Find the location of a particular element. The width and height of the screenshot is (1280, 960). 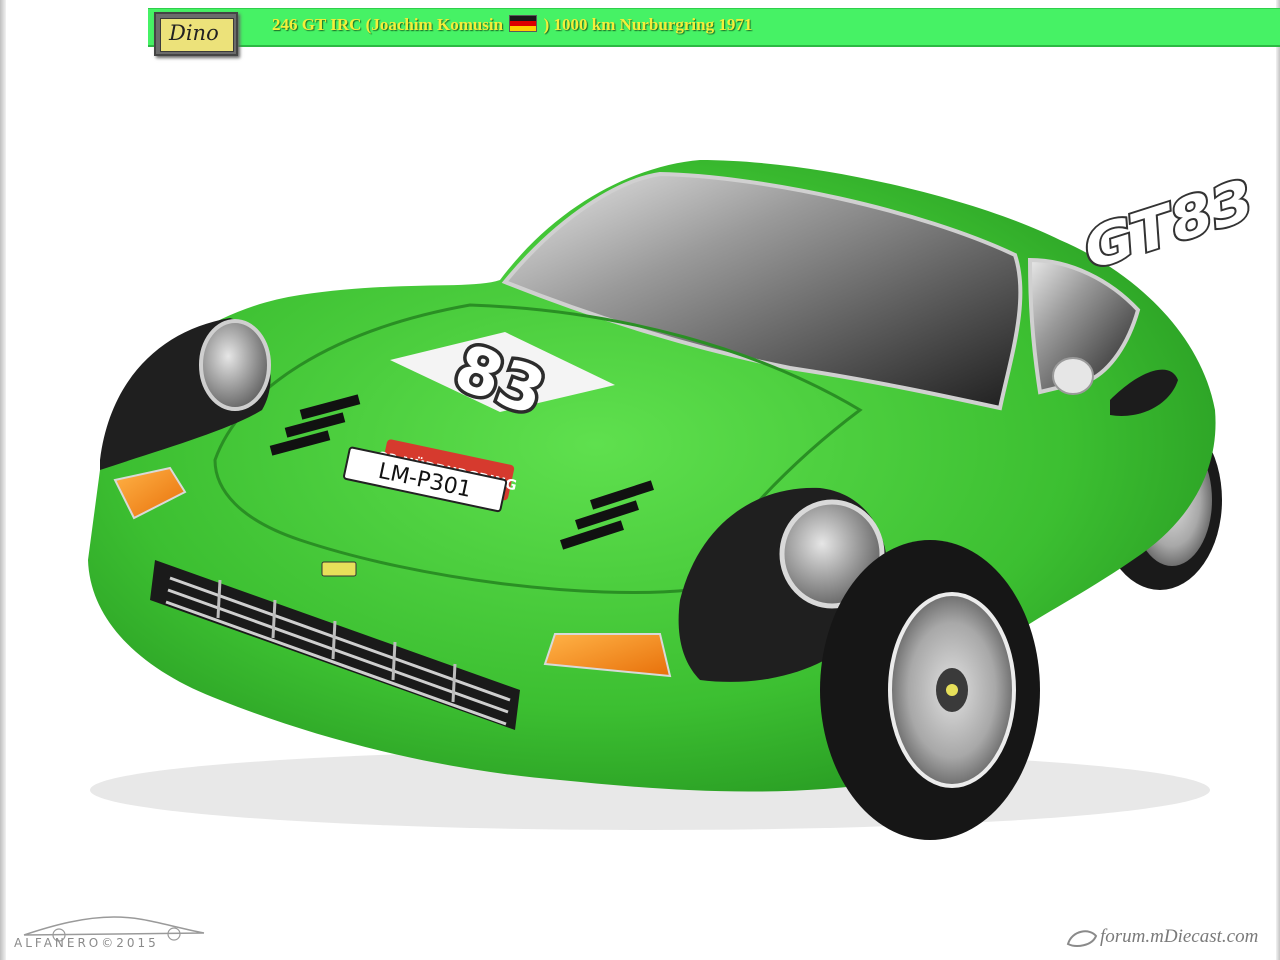

title-text-before-flag: 246 GT IRC (Joachim Komusin is located at coordinates (388, 24).